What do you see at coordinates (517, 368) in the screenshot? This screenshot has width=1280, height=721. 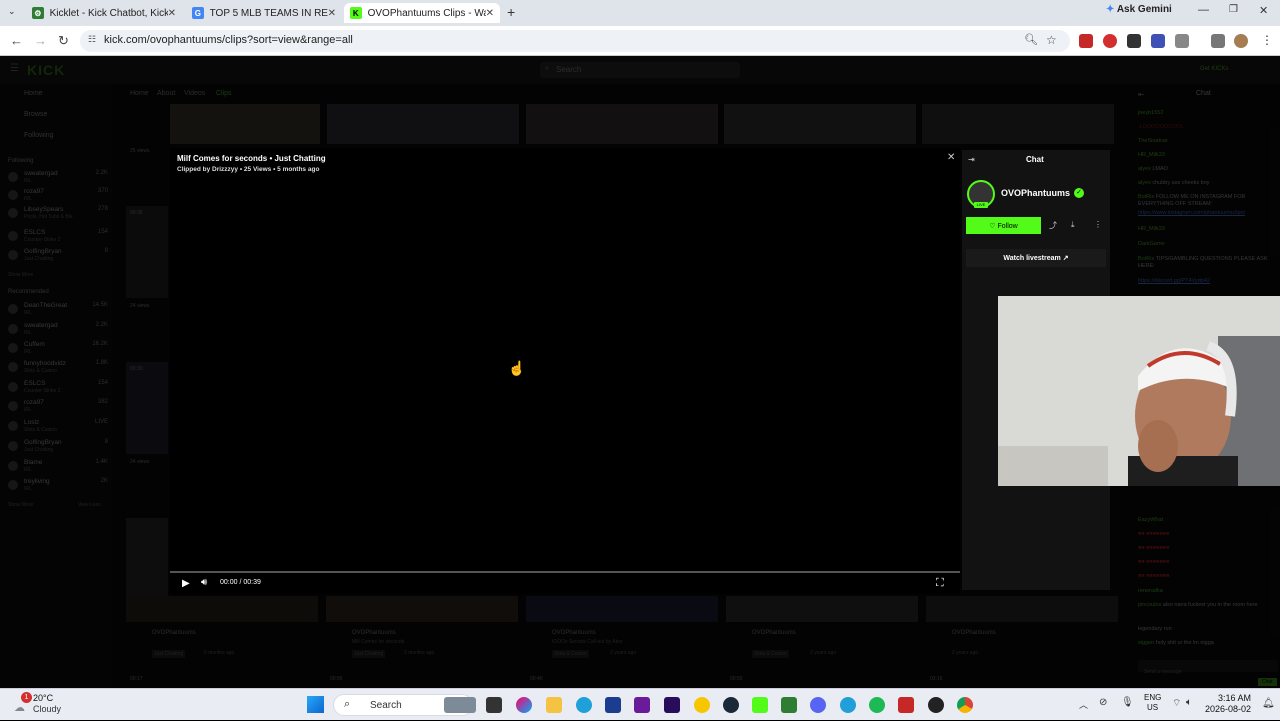 I see `mouse-cursor-icon: ☝` at bounding box center [517, 368].